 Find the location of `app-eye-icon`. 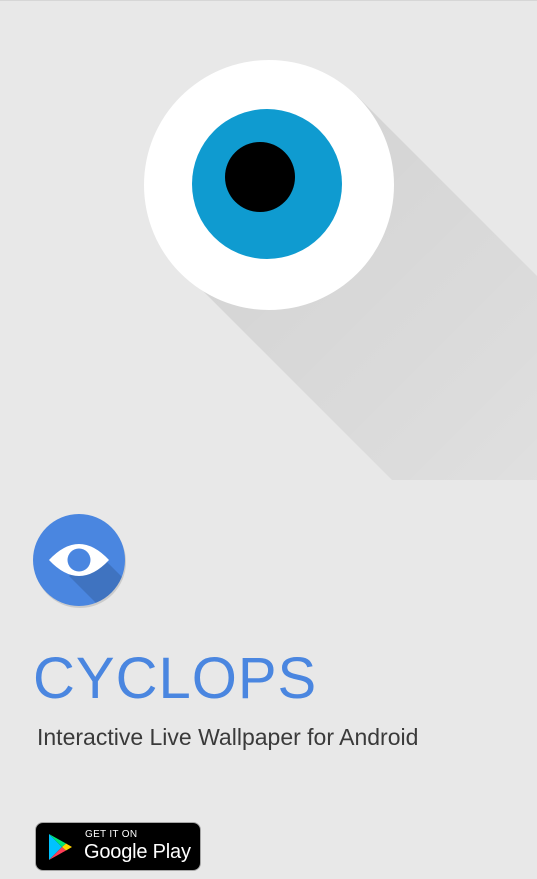

app-eye-icon is located at coordinates (79, 561).